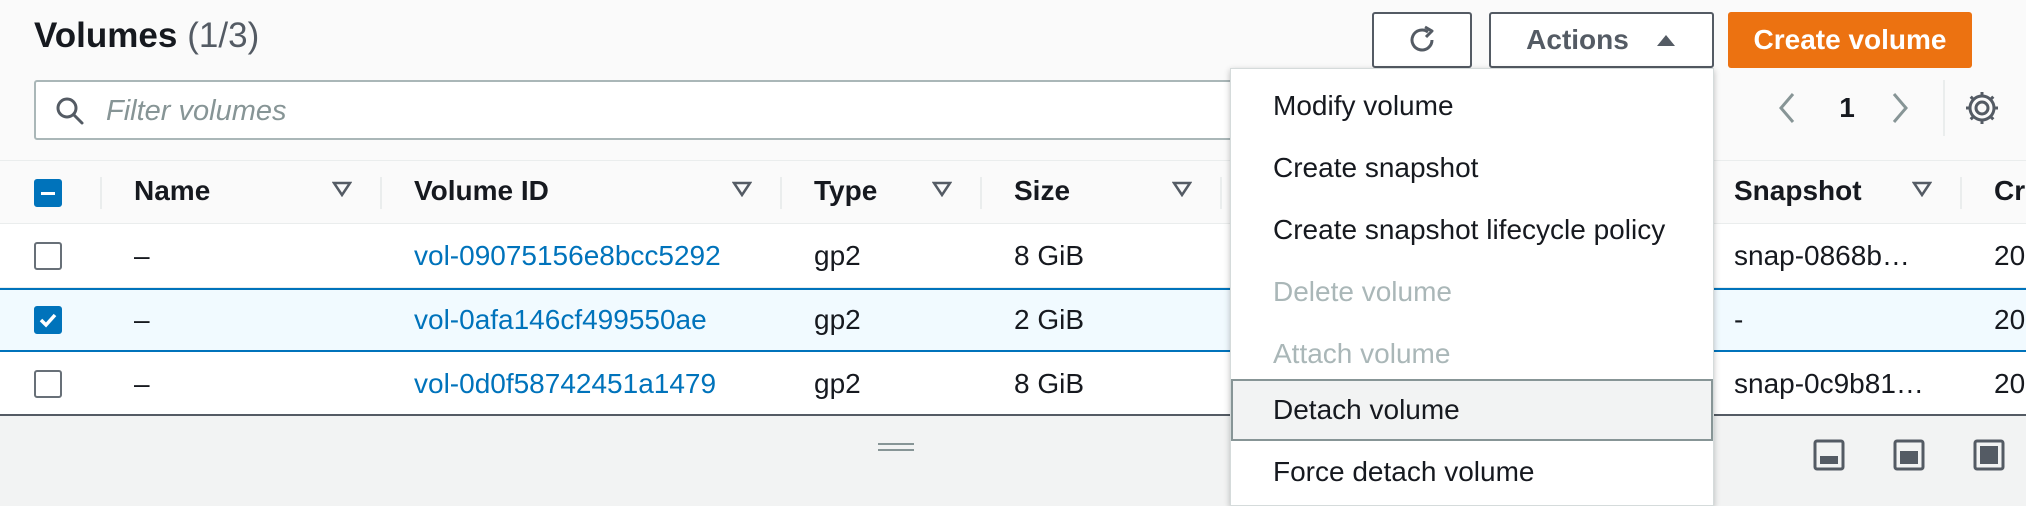 The height and width of the screenshot is (506, 2026). I want to click on create-volume-label: Create volume, so click(1850, 39).